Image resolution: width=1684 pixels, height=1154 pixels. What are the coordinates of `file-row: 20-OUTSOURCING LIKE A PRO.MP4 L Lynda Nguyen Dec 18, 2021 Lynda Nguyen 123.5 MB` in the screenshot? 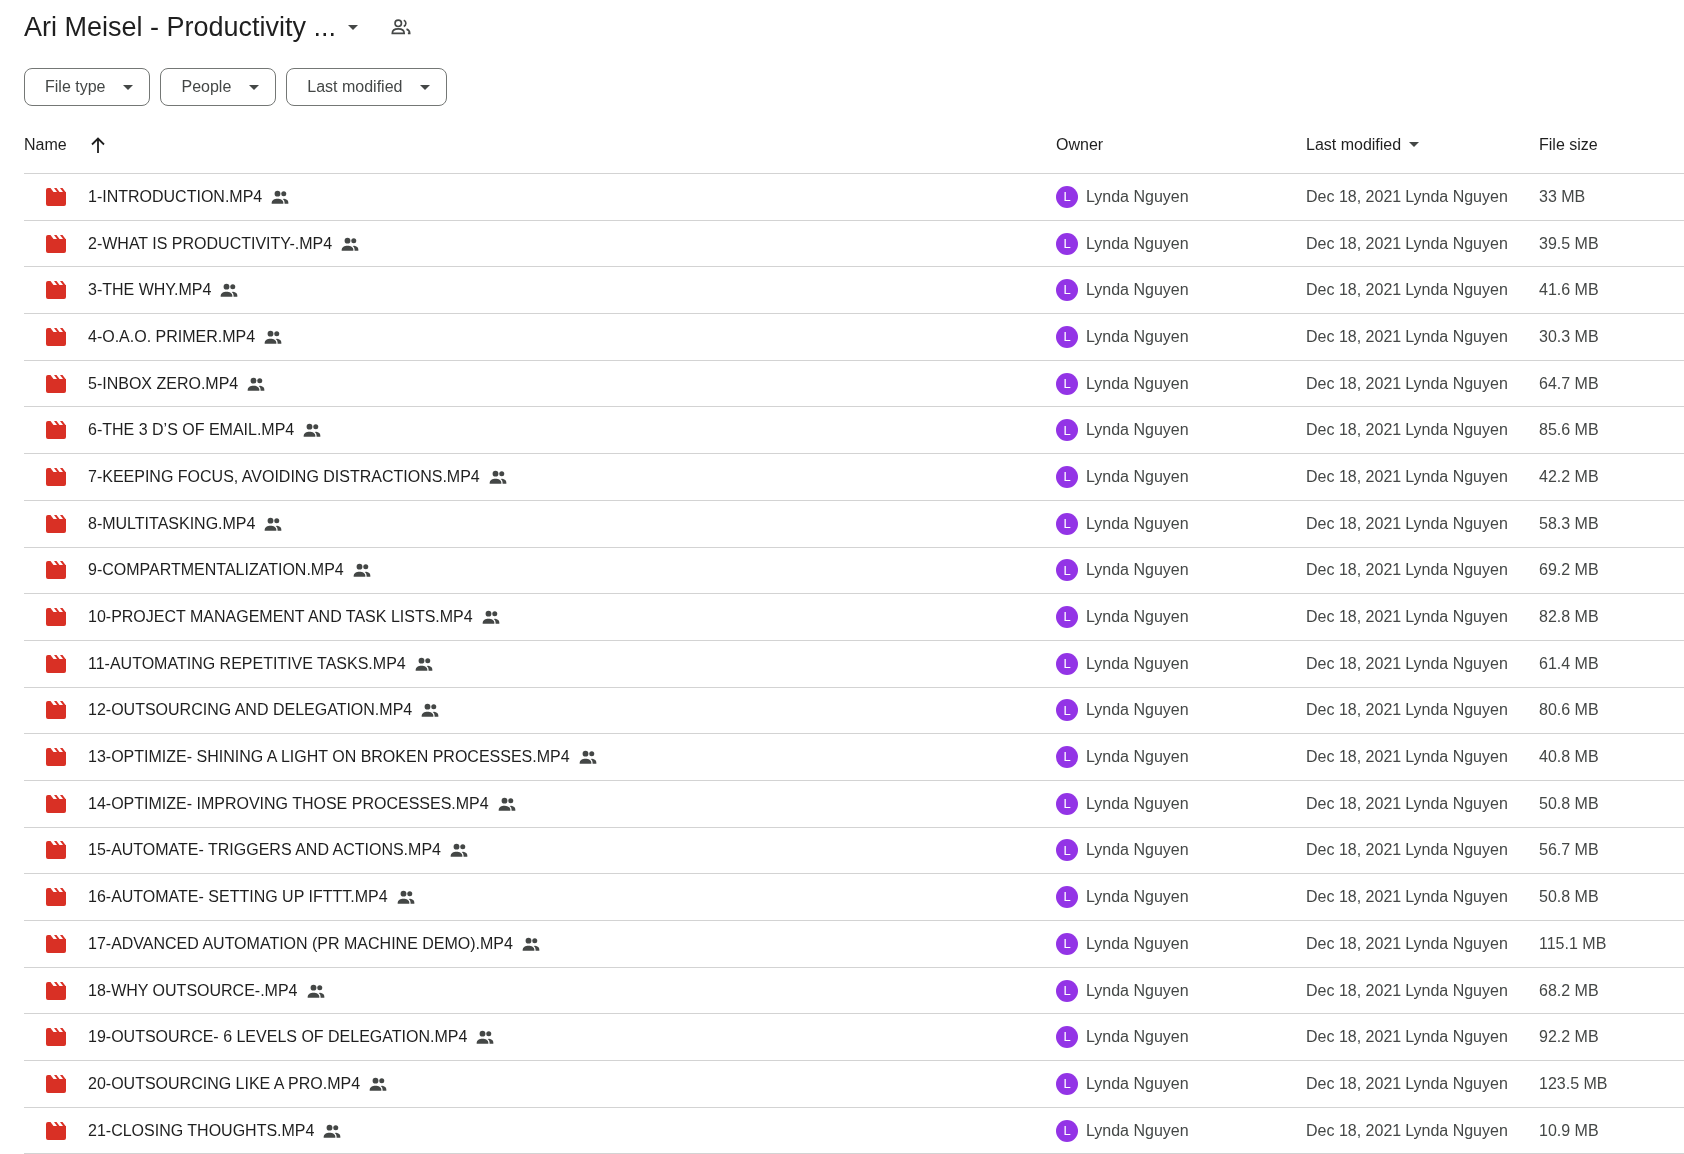 It's located at (854, 1084).